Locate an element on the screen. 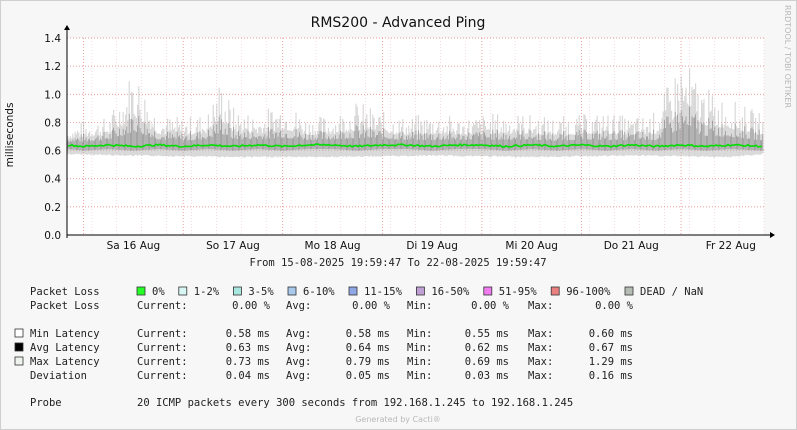  stats-row-label: Avg Latency is located at coordinates (65, 348).